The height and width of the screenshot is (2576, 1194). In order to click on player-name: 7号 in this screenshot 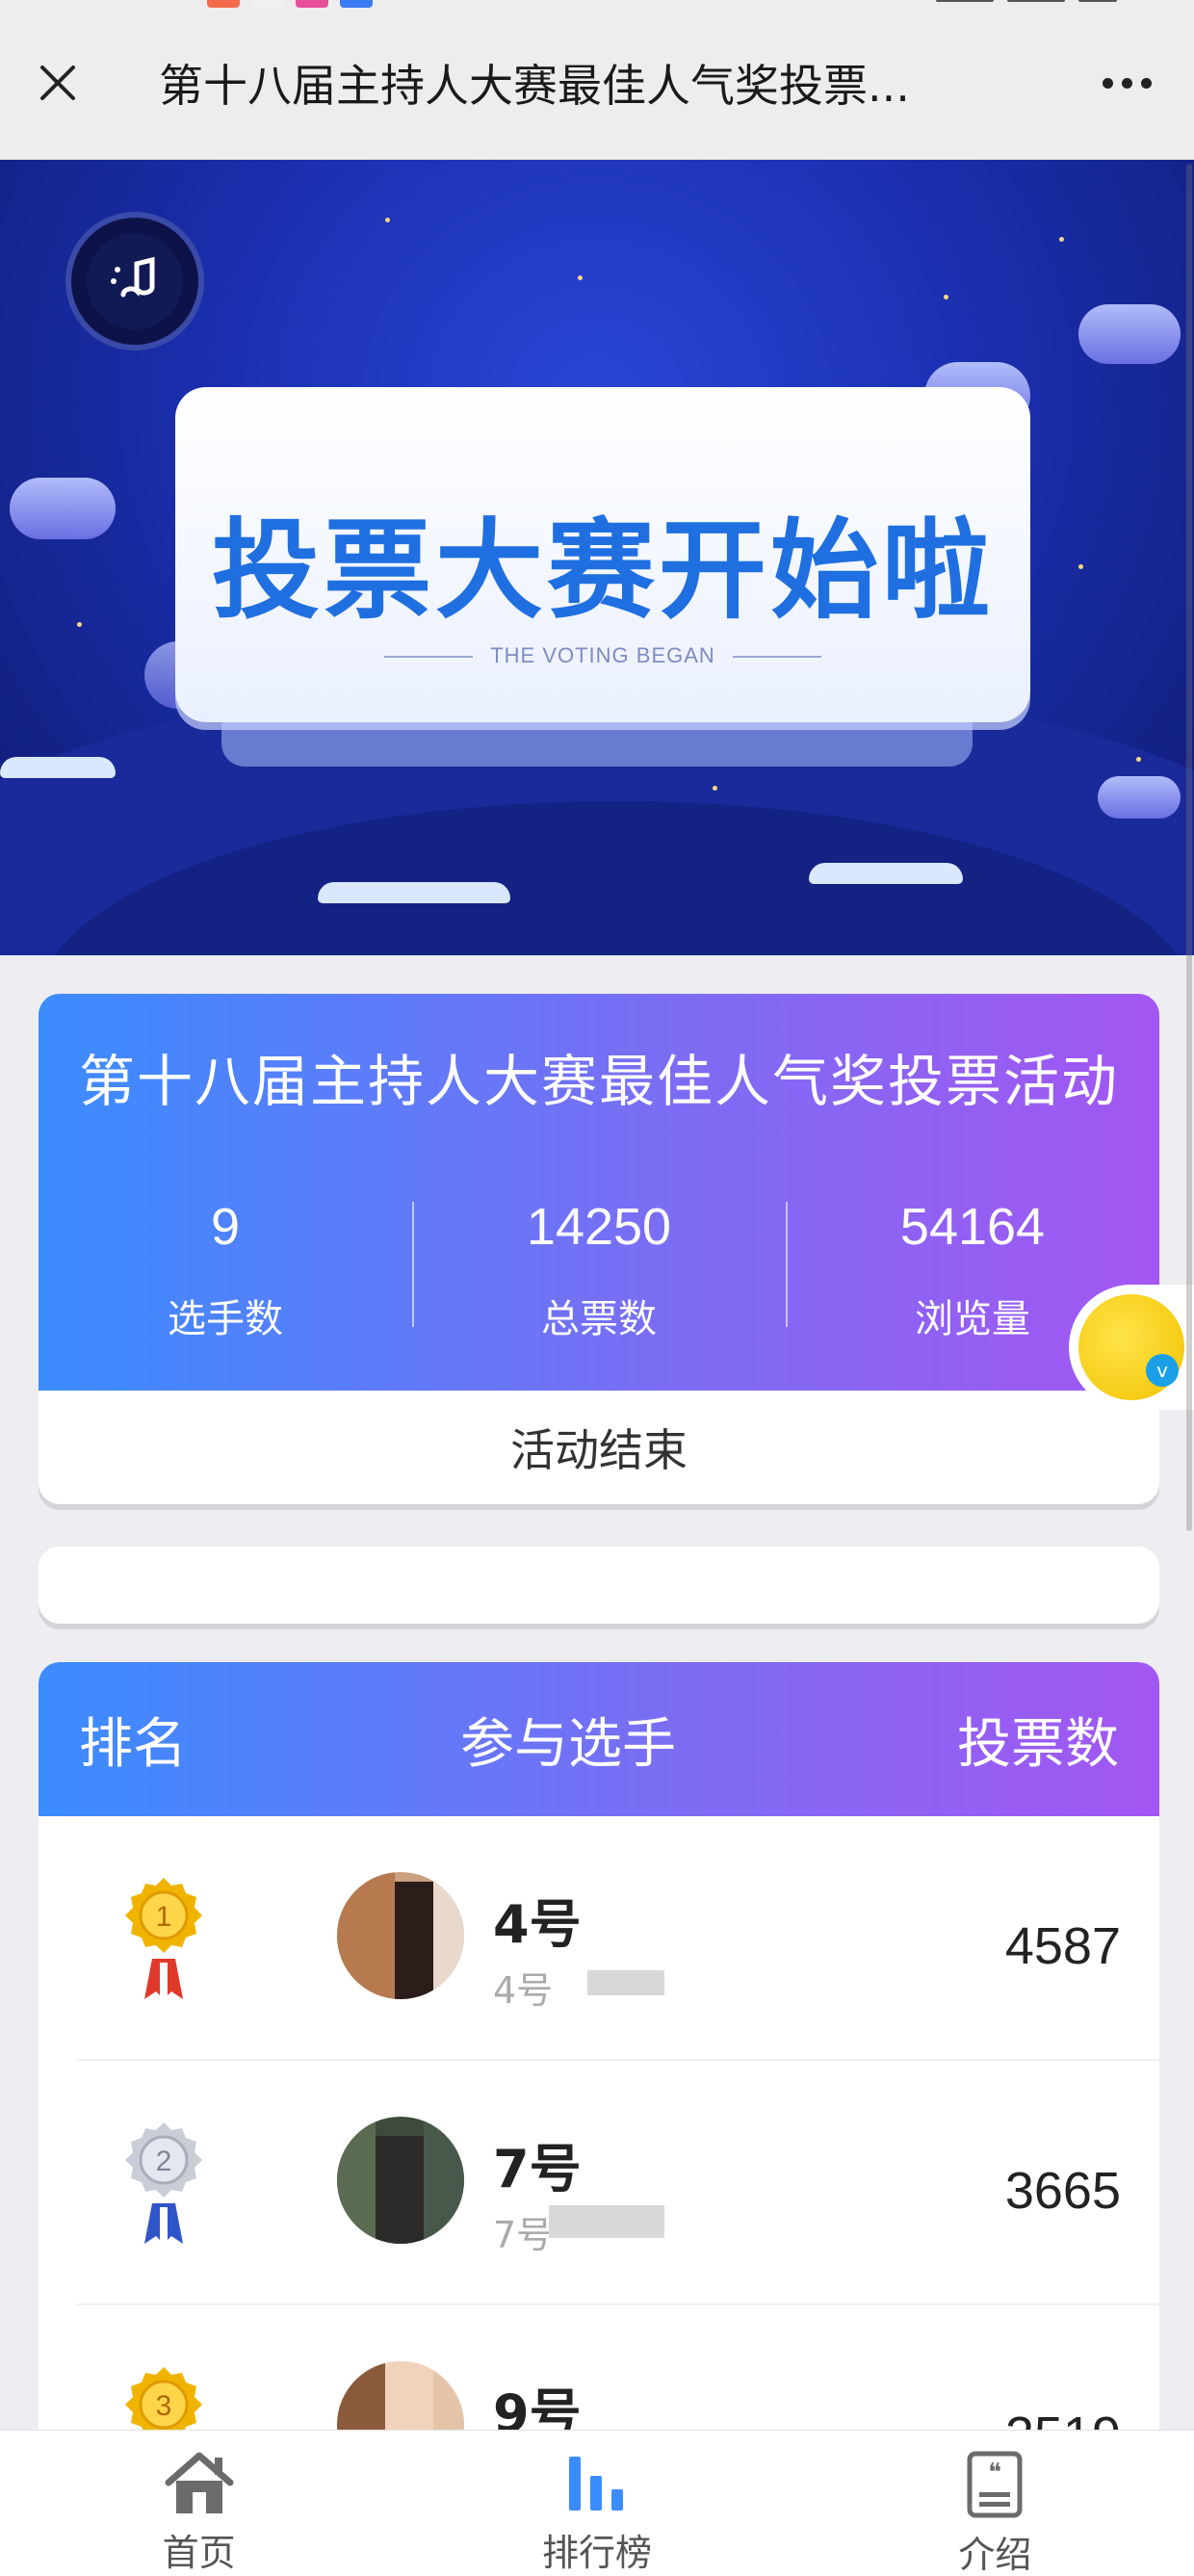, I will do `click(537, 2169)`.